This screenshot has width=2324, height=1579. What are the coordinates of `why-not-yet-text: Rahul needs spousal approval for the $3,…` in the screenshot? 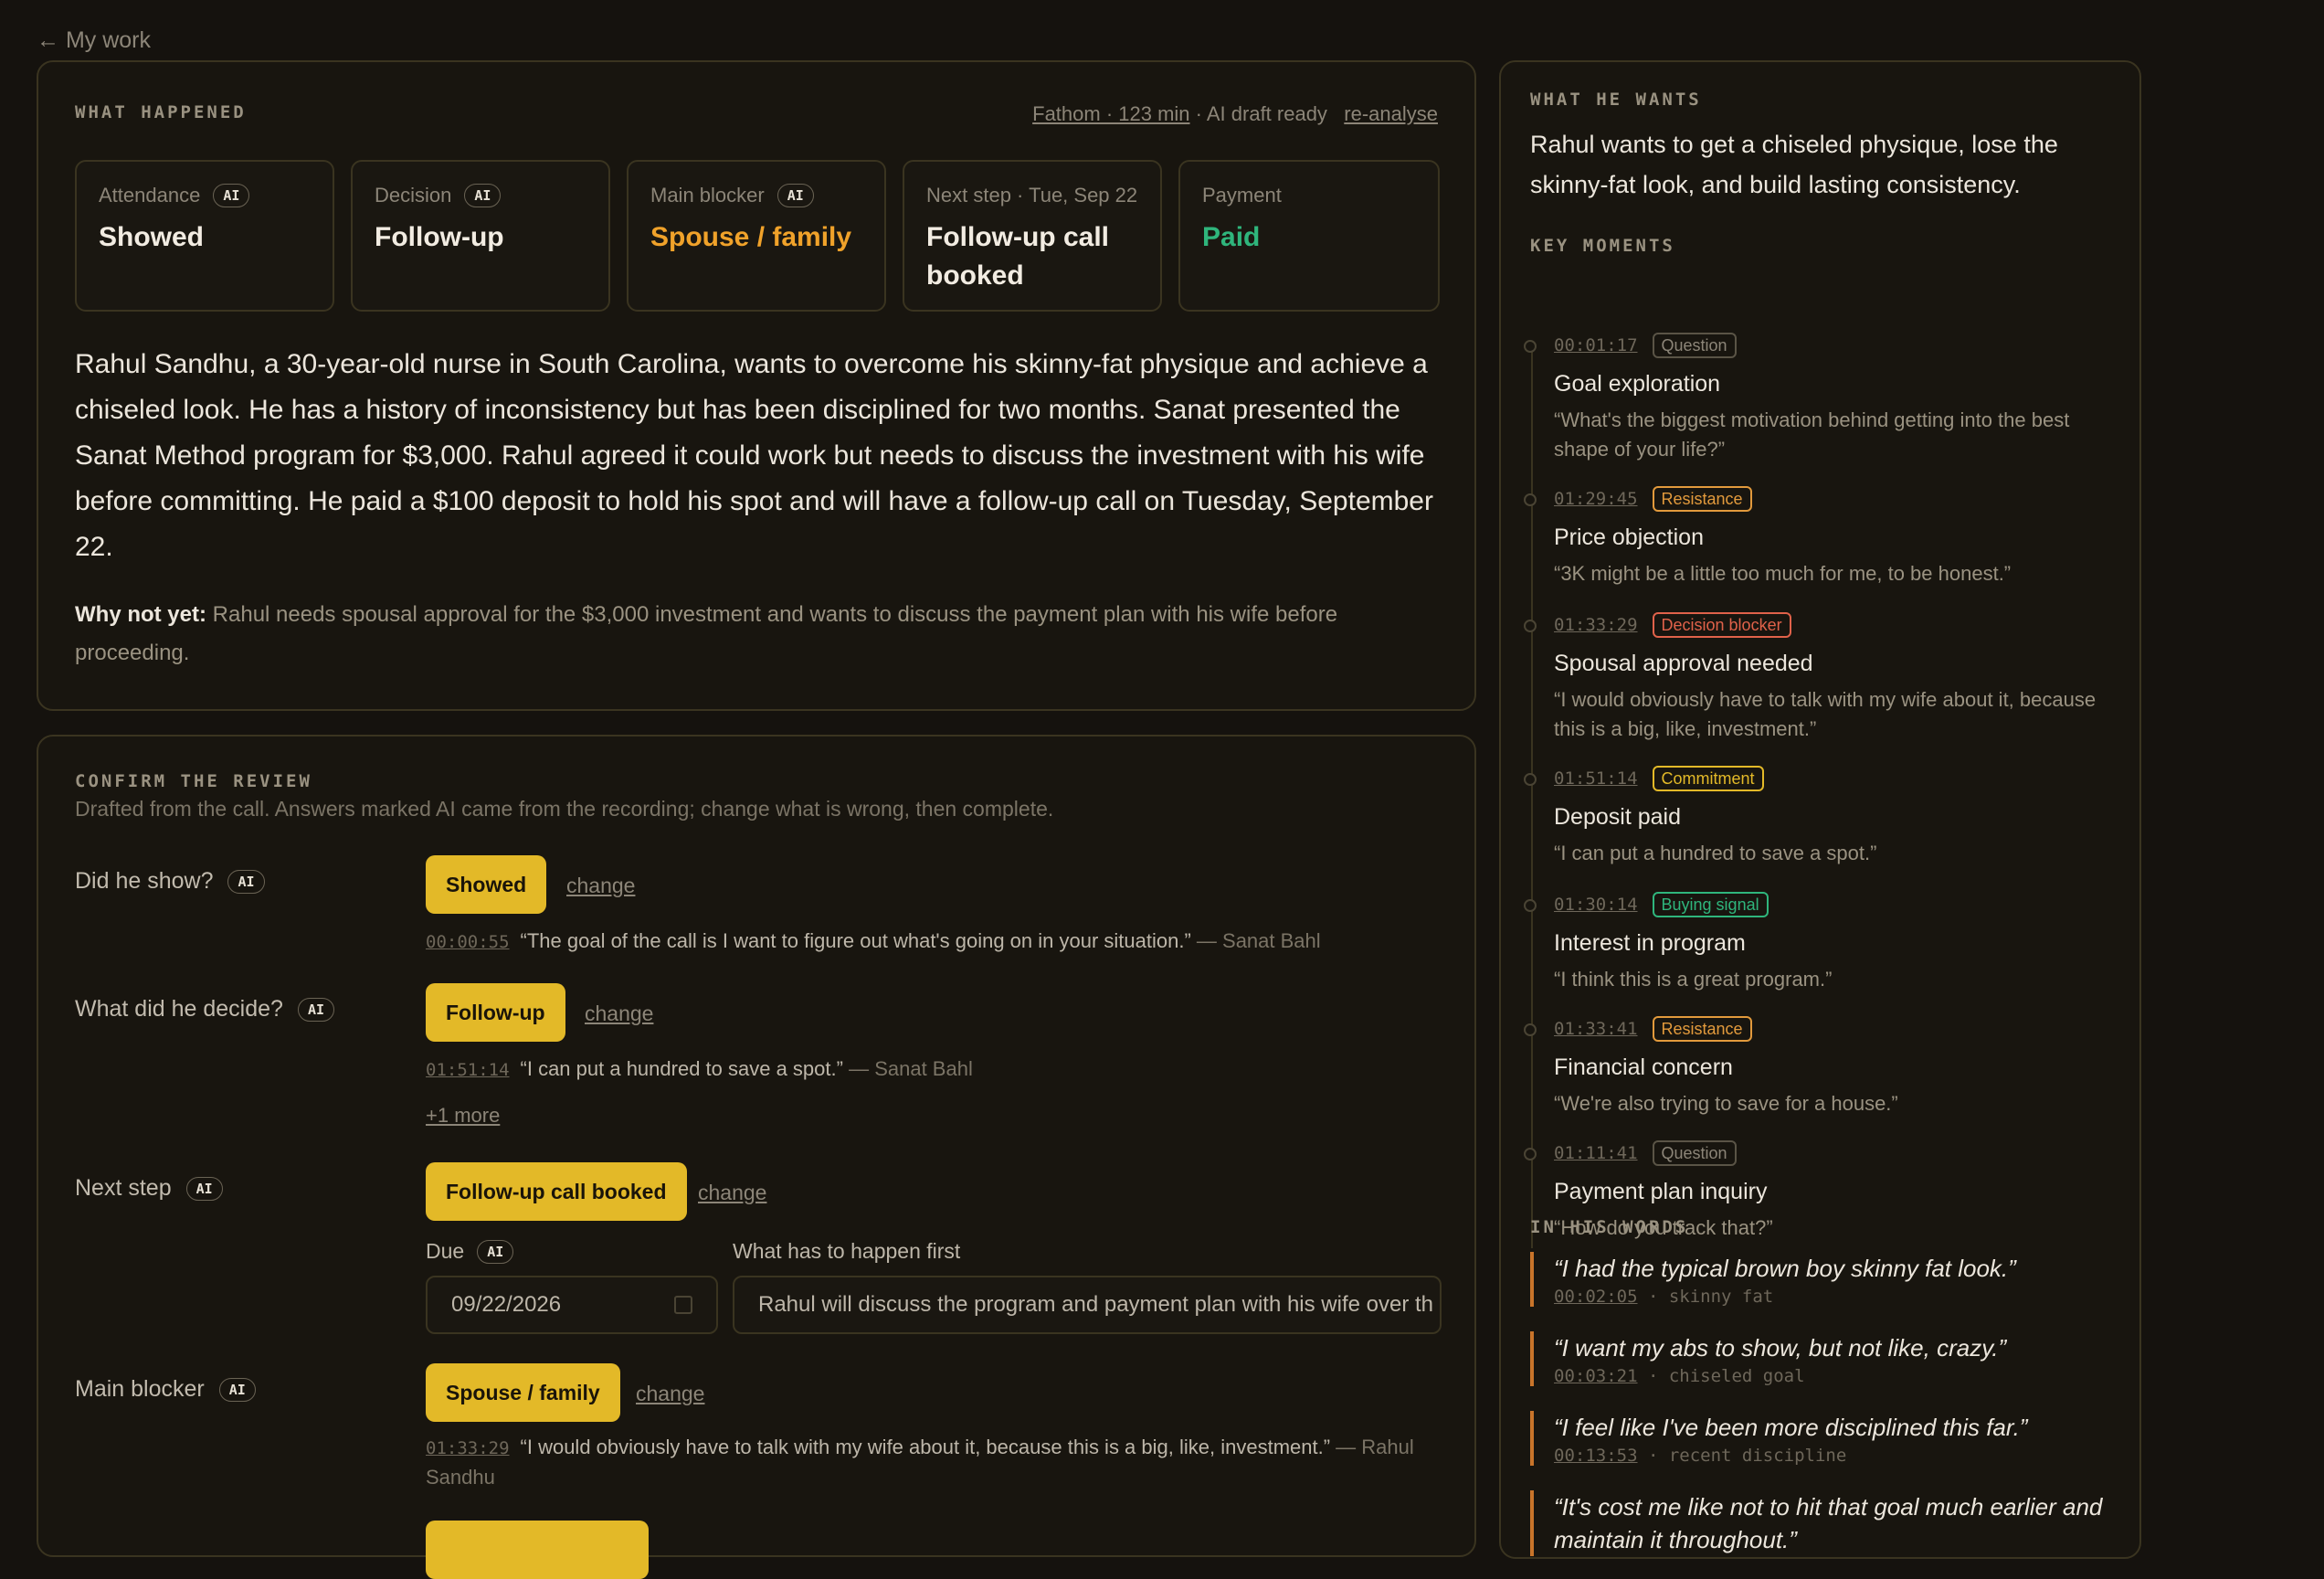 It's located at (706, 633).